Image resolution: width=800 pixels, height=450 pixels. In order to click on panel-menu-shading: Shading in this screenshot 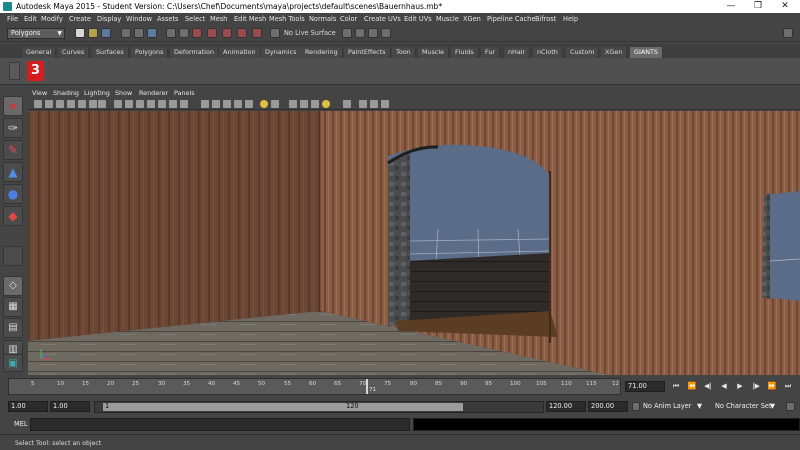, I will do `click(66, 93)`.